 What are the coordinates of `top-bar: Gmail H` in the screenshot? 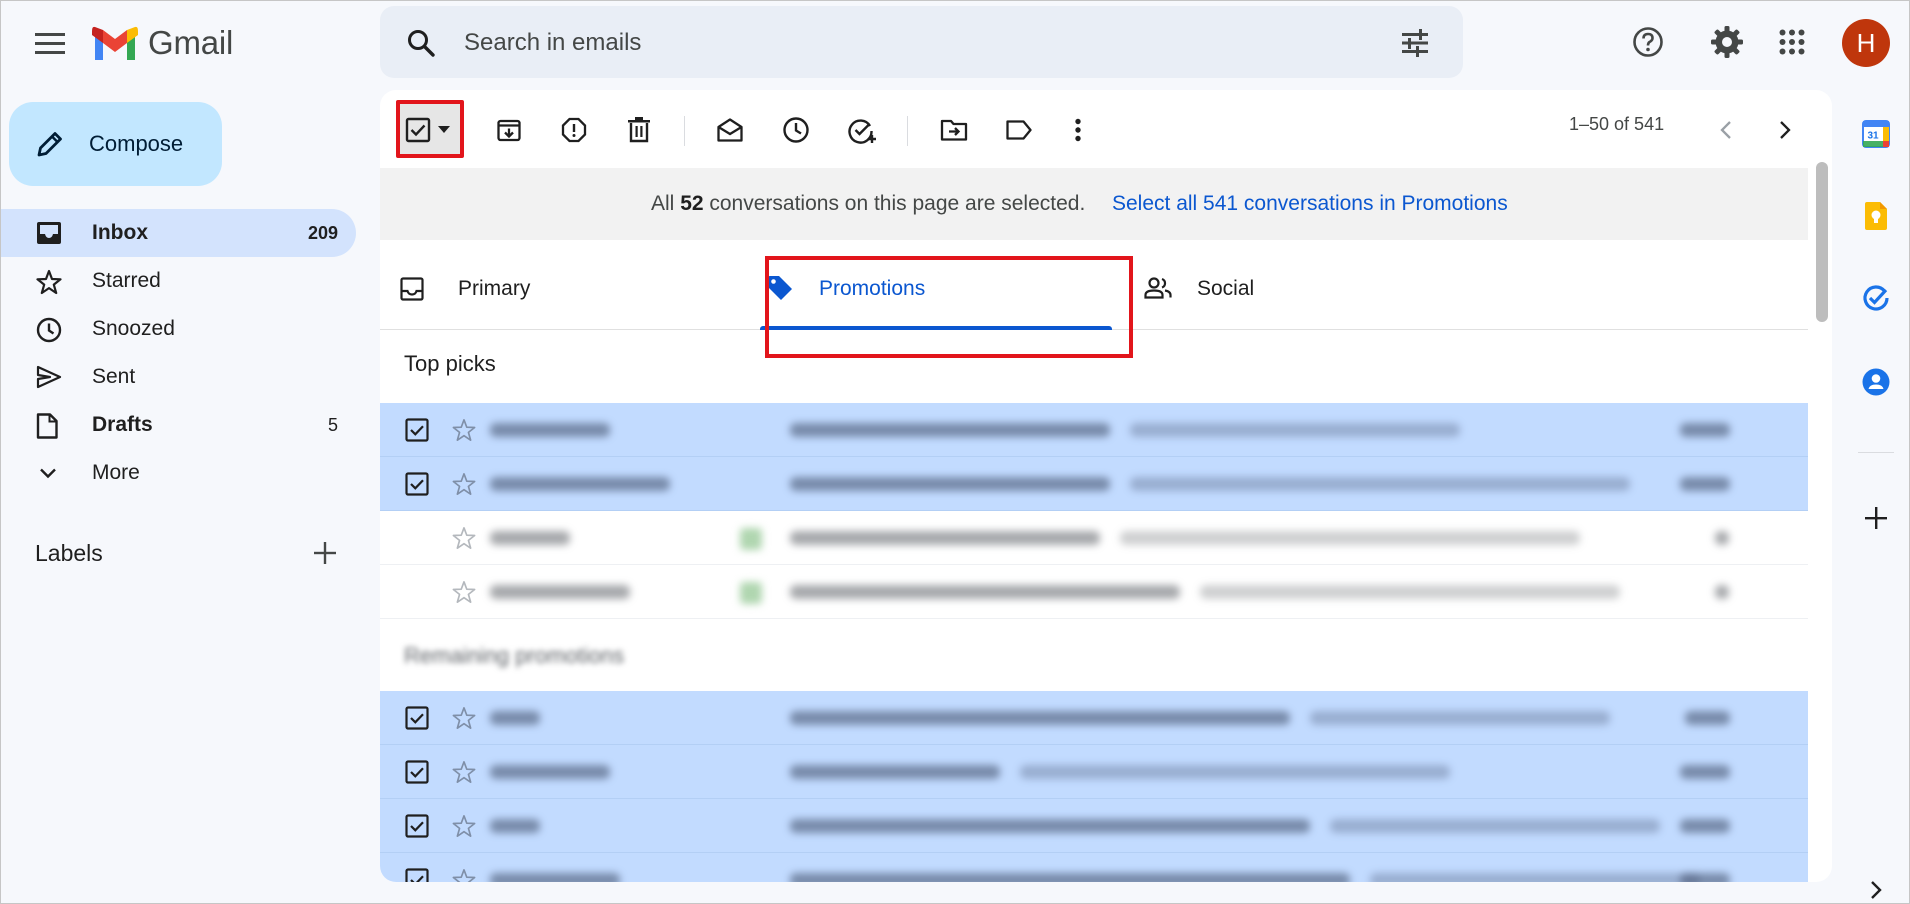 It's located at (955, 43).